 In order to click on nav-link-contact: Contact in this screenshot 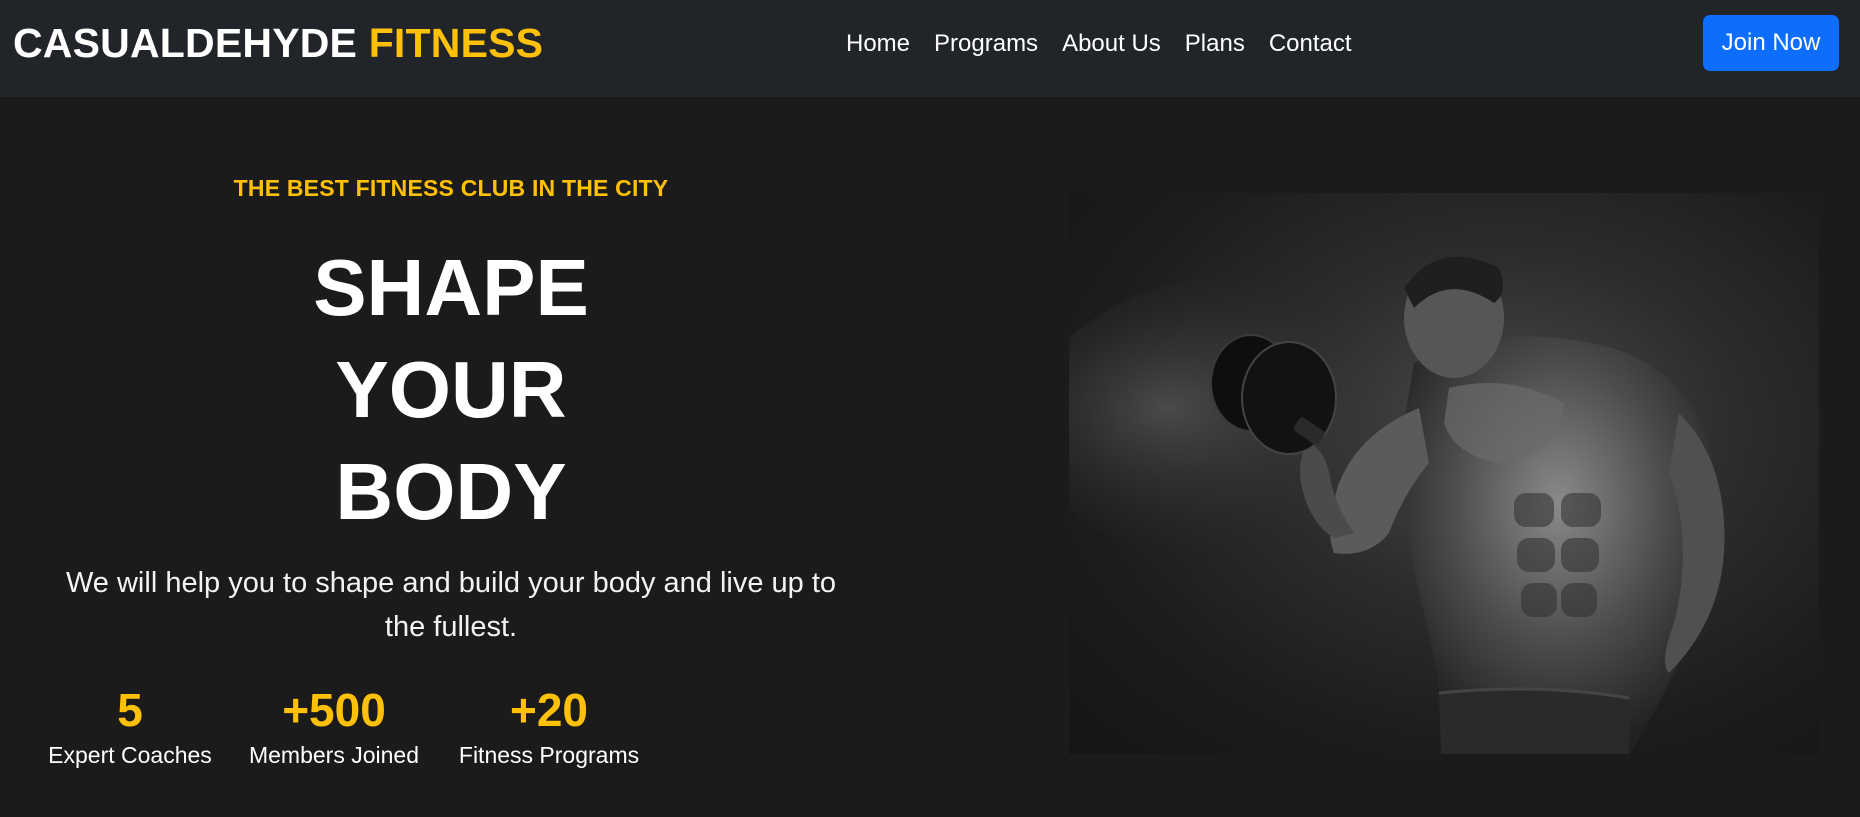, I will do `click(1310, 44)`.